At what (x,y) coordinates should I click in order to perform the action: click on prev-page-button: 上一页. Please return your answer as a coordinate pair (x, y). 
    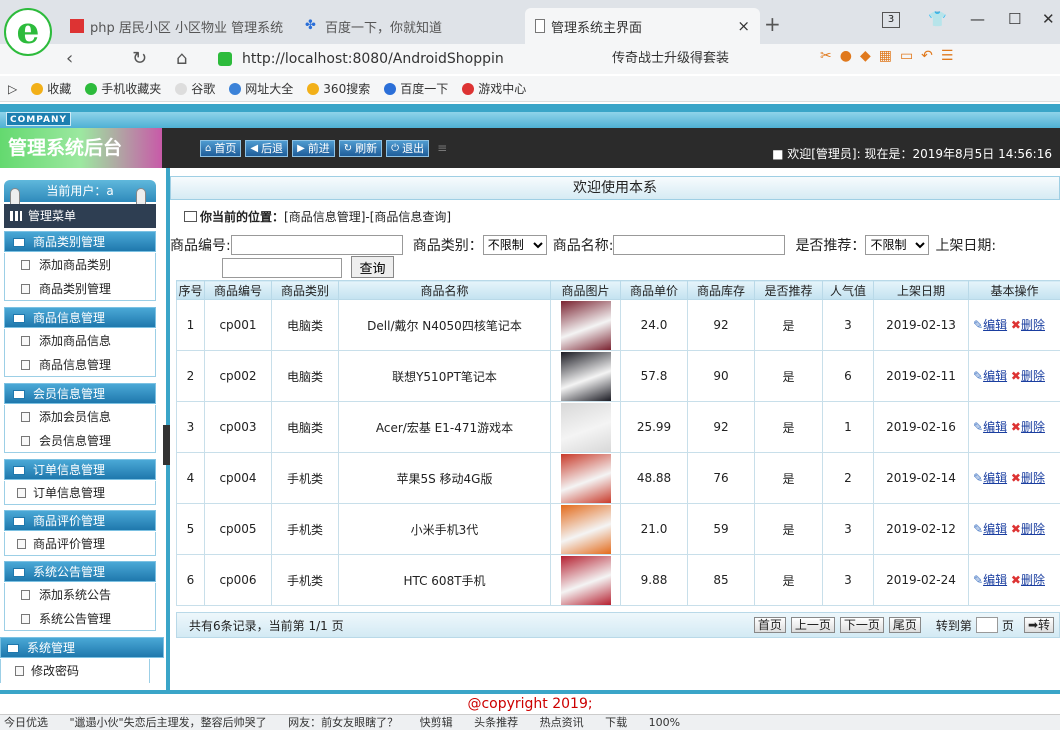
    Looking at the image, I should click on (812, 625).